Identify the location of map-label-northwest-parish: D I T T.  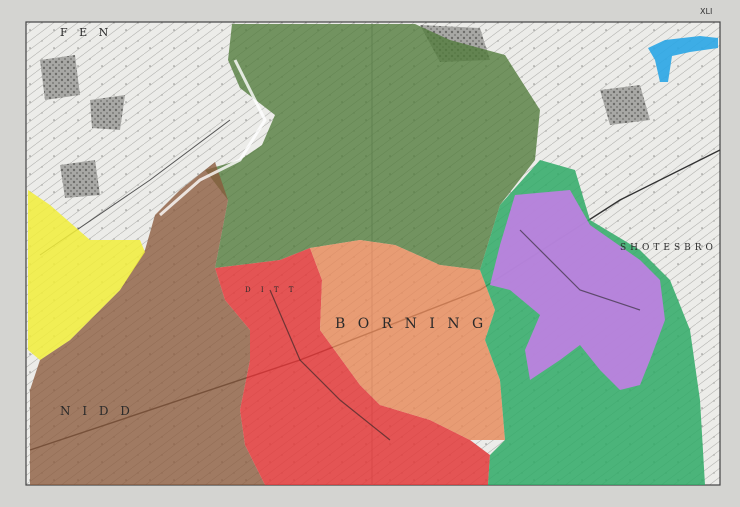
(271, 290).